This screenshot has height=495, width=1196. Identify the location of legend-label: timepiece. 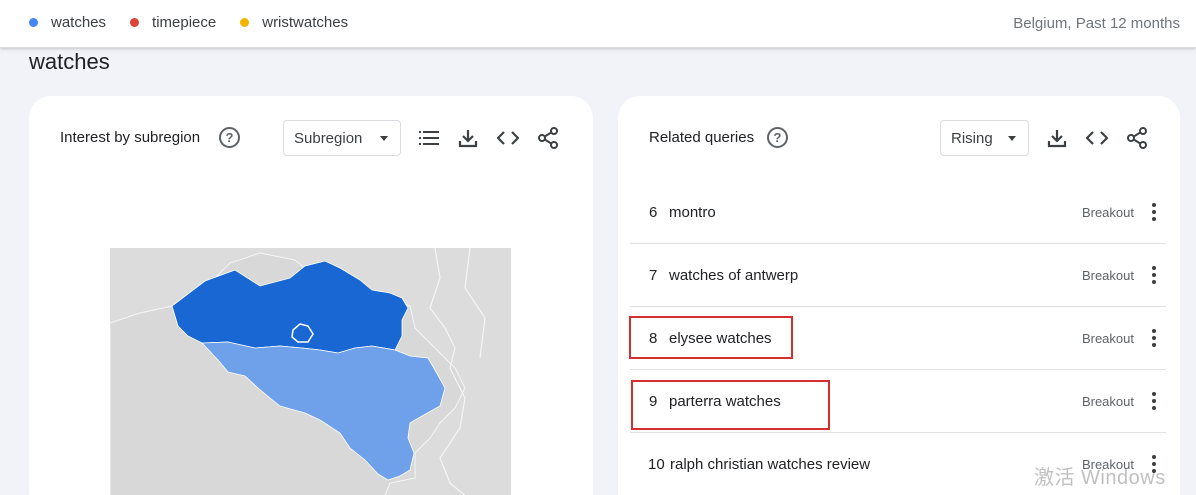
(184, 22).